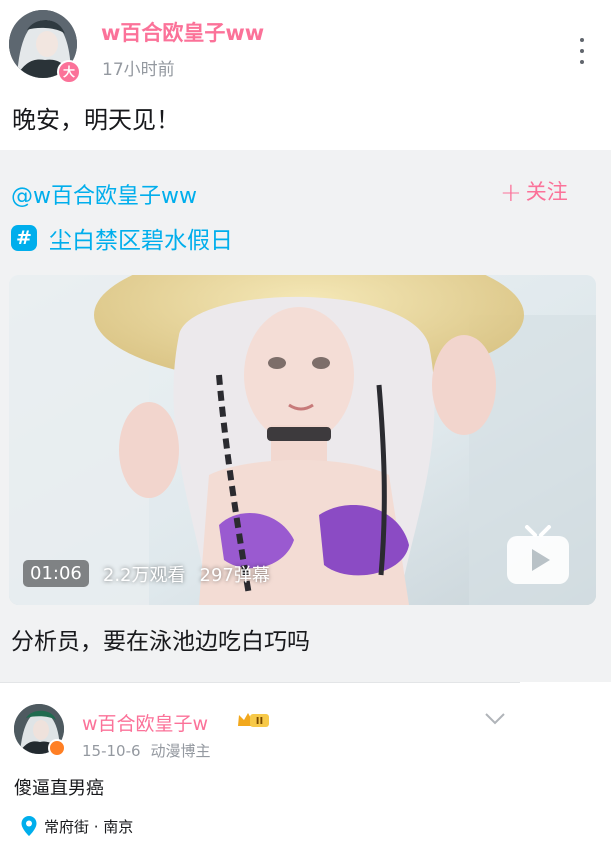 The image size is (611, 847). Describe the element at coordinates (29, 826) in the screenshot. I see `location-pin-icon` at that location.